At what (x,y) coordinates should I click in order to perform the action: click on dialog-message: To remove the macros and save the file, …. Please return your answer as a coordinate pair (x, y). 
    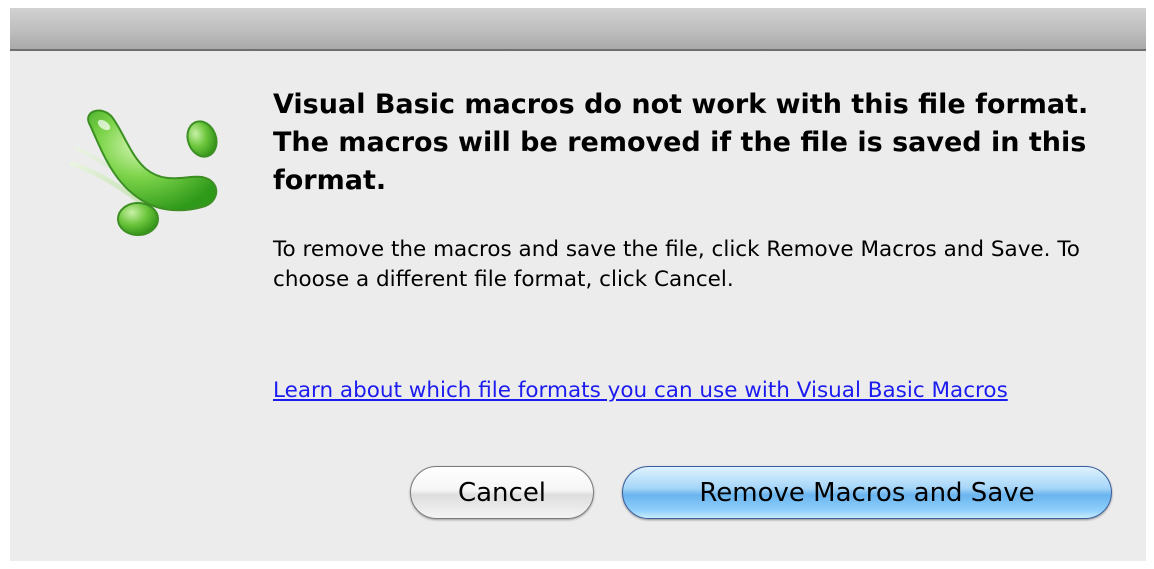
    Looking at the image, I should click on (676, 264).